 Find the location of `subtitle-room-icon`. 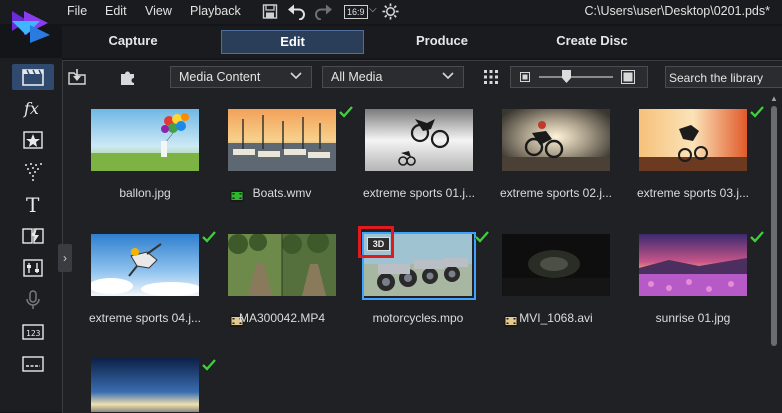

subtitle-room-icon is located at coordinates (33, 364).